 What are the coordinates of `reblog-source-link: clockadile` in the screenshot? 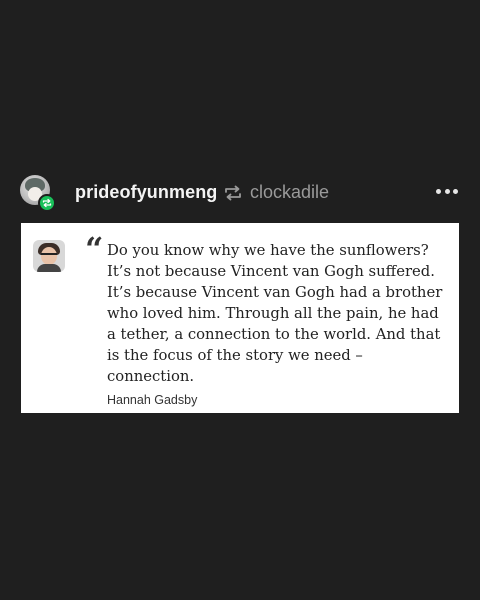 It's located at (289, 192).